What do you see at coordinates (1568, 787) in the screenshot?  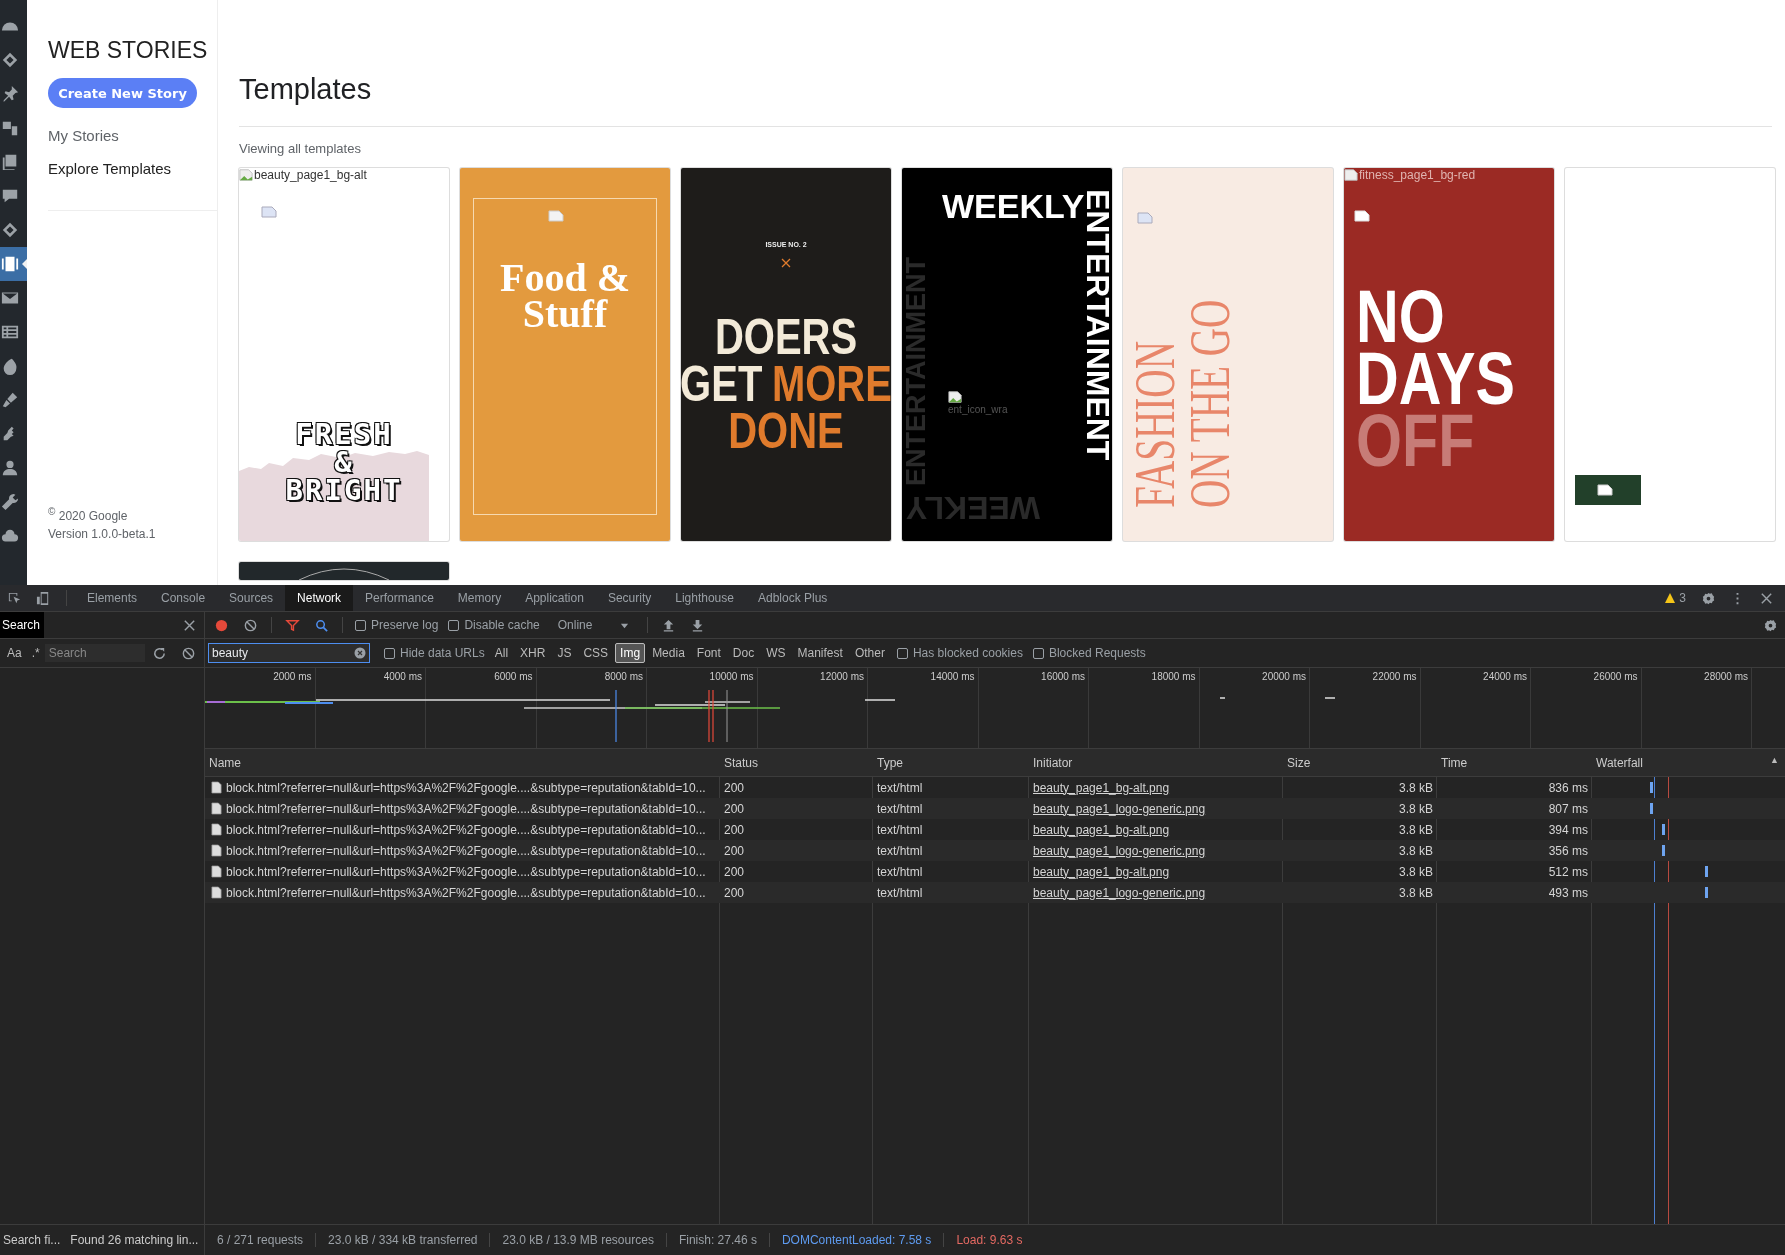 I see `table-cell: 836 ms` at bounding box center [1568, 787].